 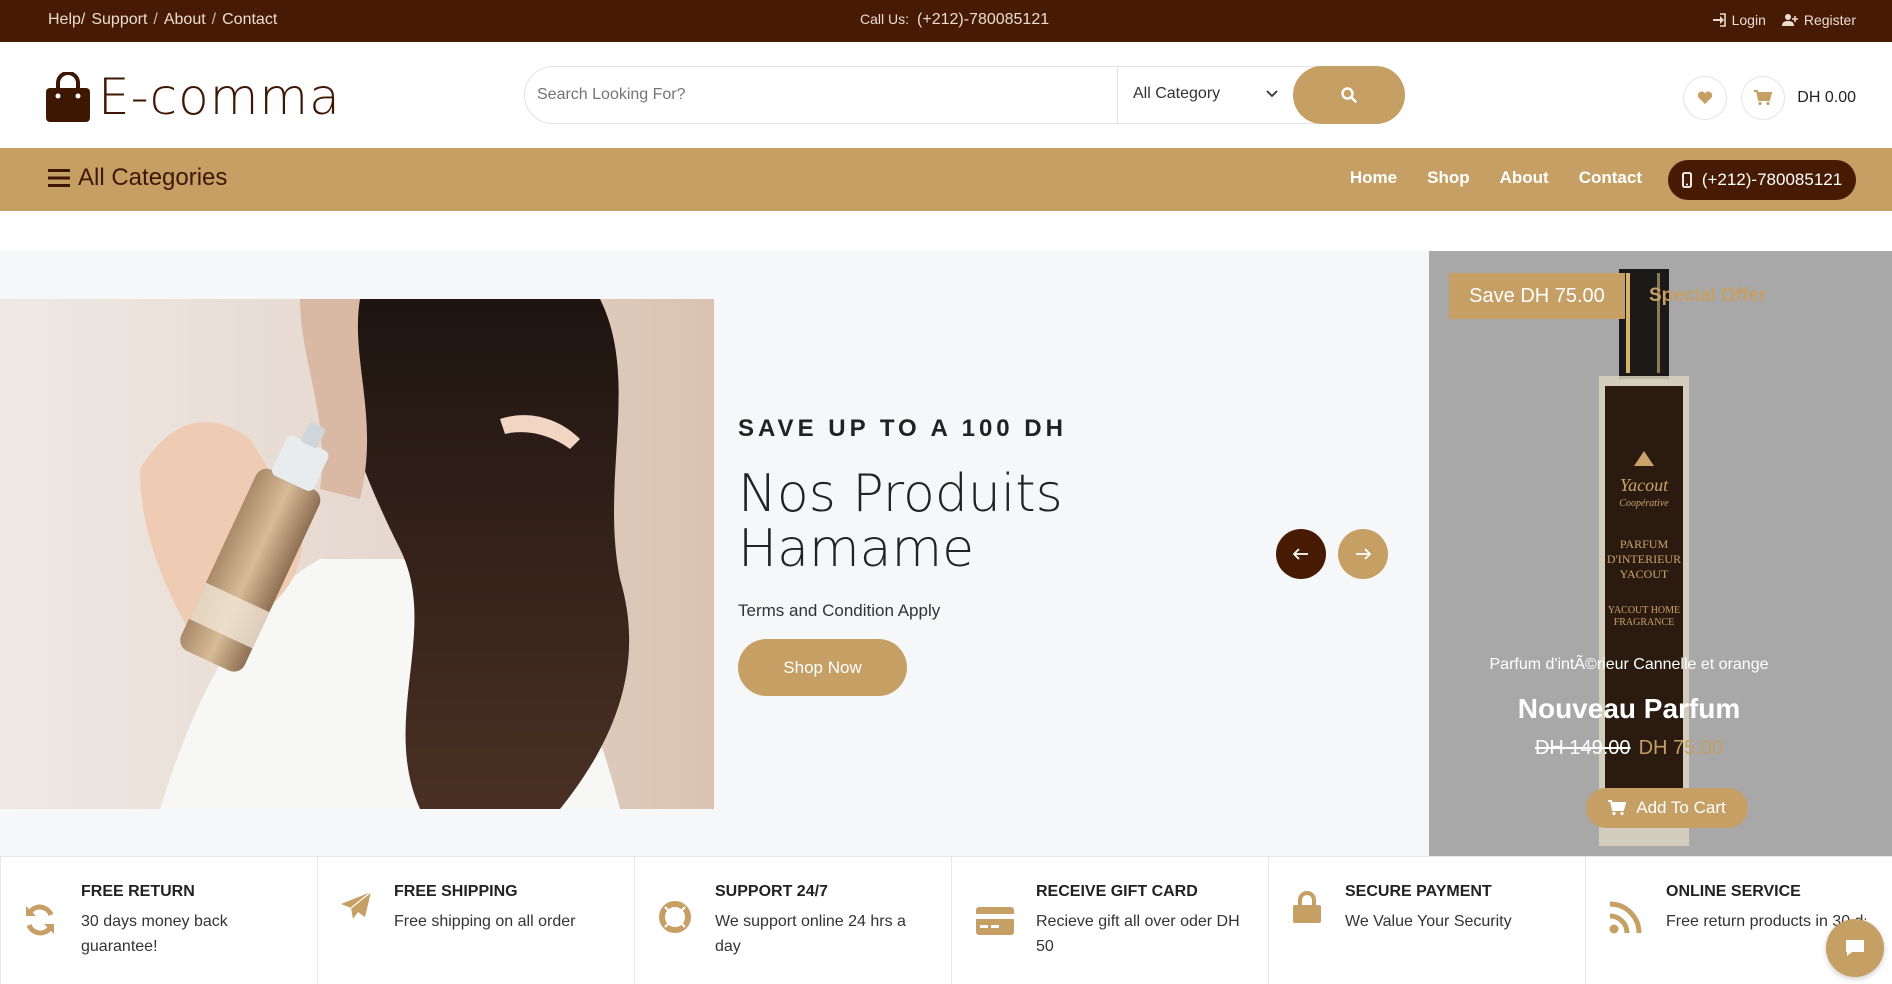 What do you see at coordinates (1826, 98) in the screenshot?
I see `cart-total: DH 0.00` at bounding box center [1826, 98].